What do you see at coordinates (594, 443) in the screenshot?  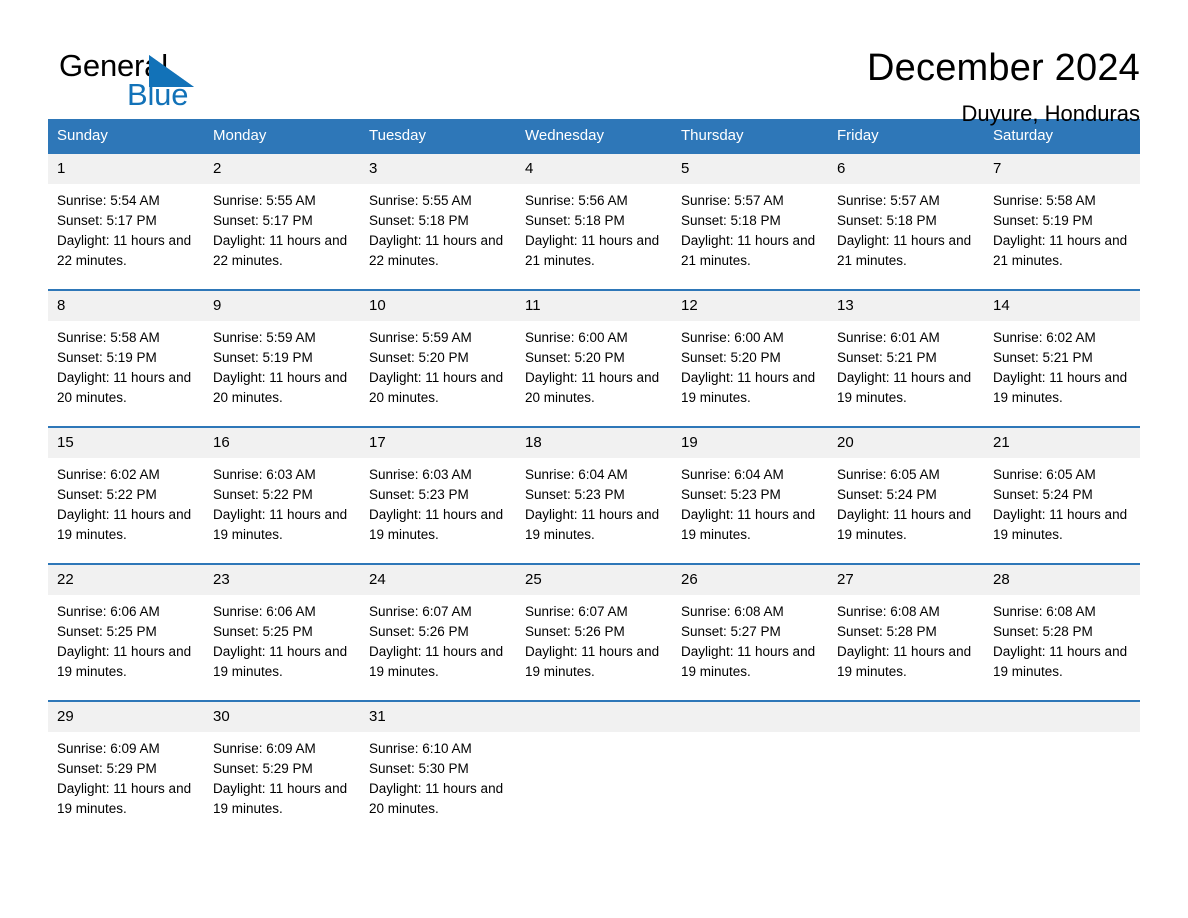 I see `day-number: 18` at bounding box center [594, 443].